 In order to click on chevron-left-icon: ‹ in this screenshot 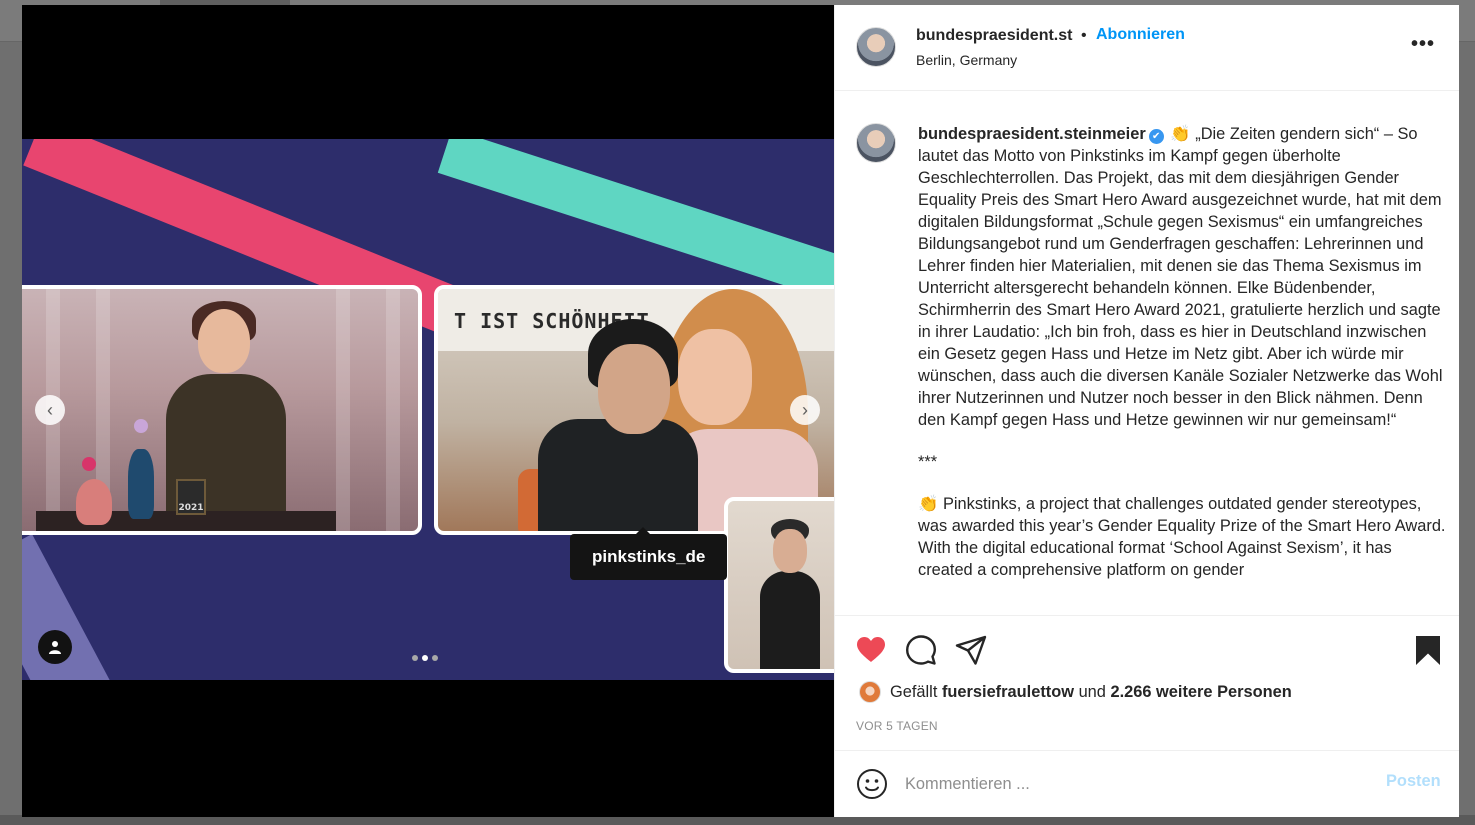, I will do `click(50, 409)`.